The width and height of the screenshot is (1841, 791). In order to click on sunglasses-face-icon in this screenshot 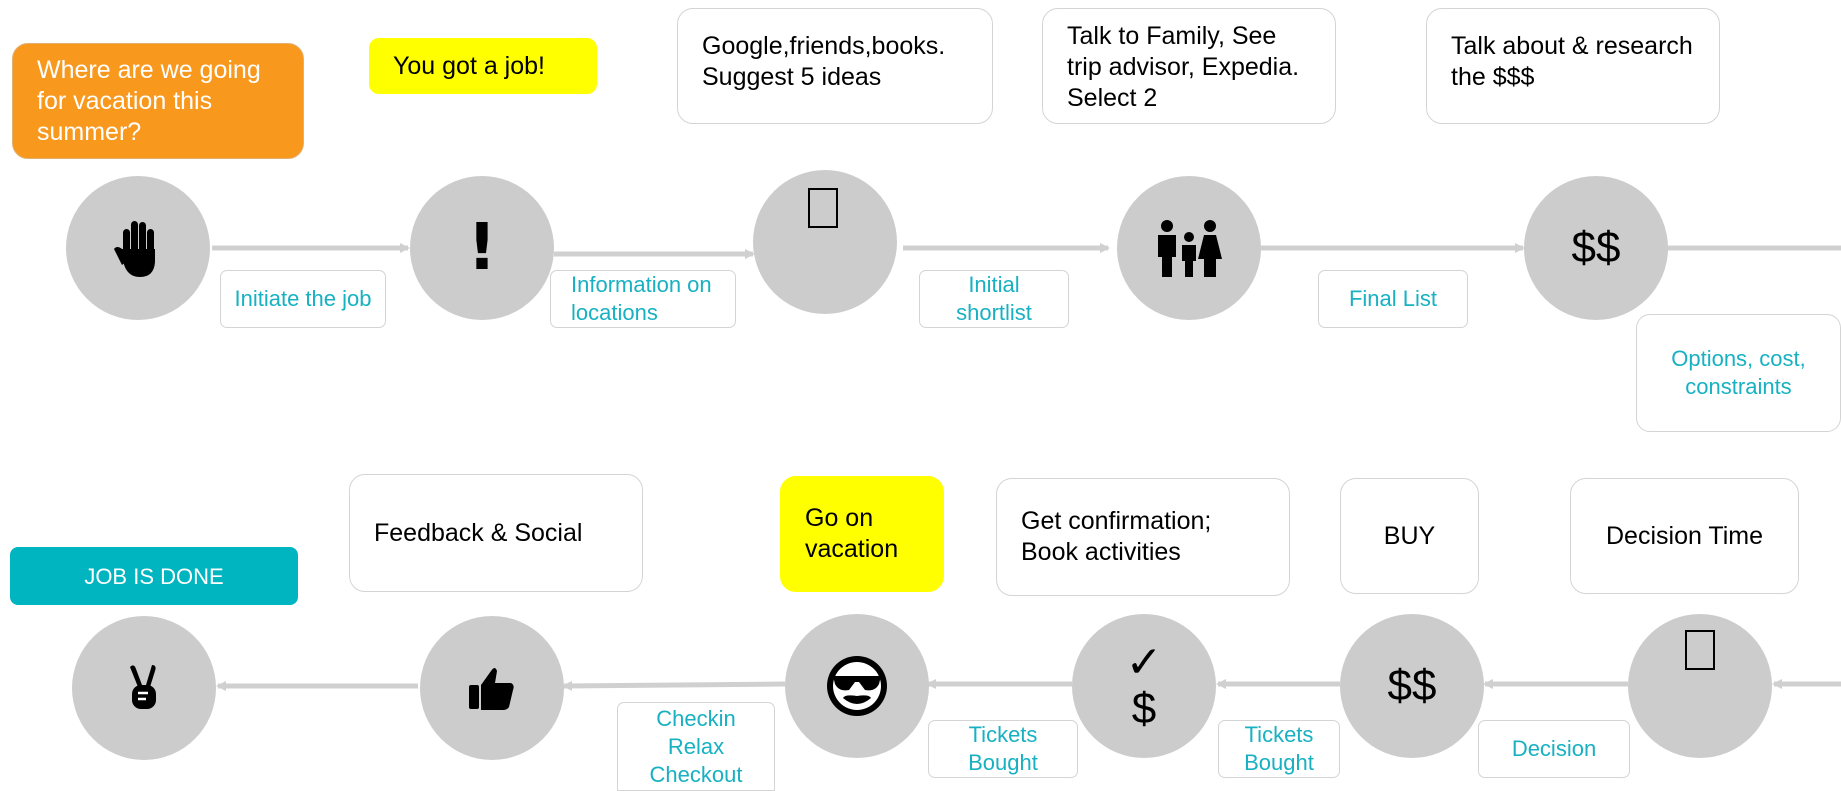, I will do `click(857, 686)`.